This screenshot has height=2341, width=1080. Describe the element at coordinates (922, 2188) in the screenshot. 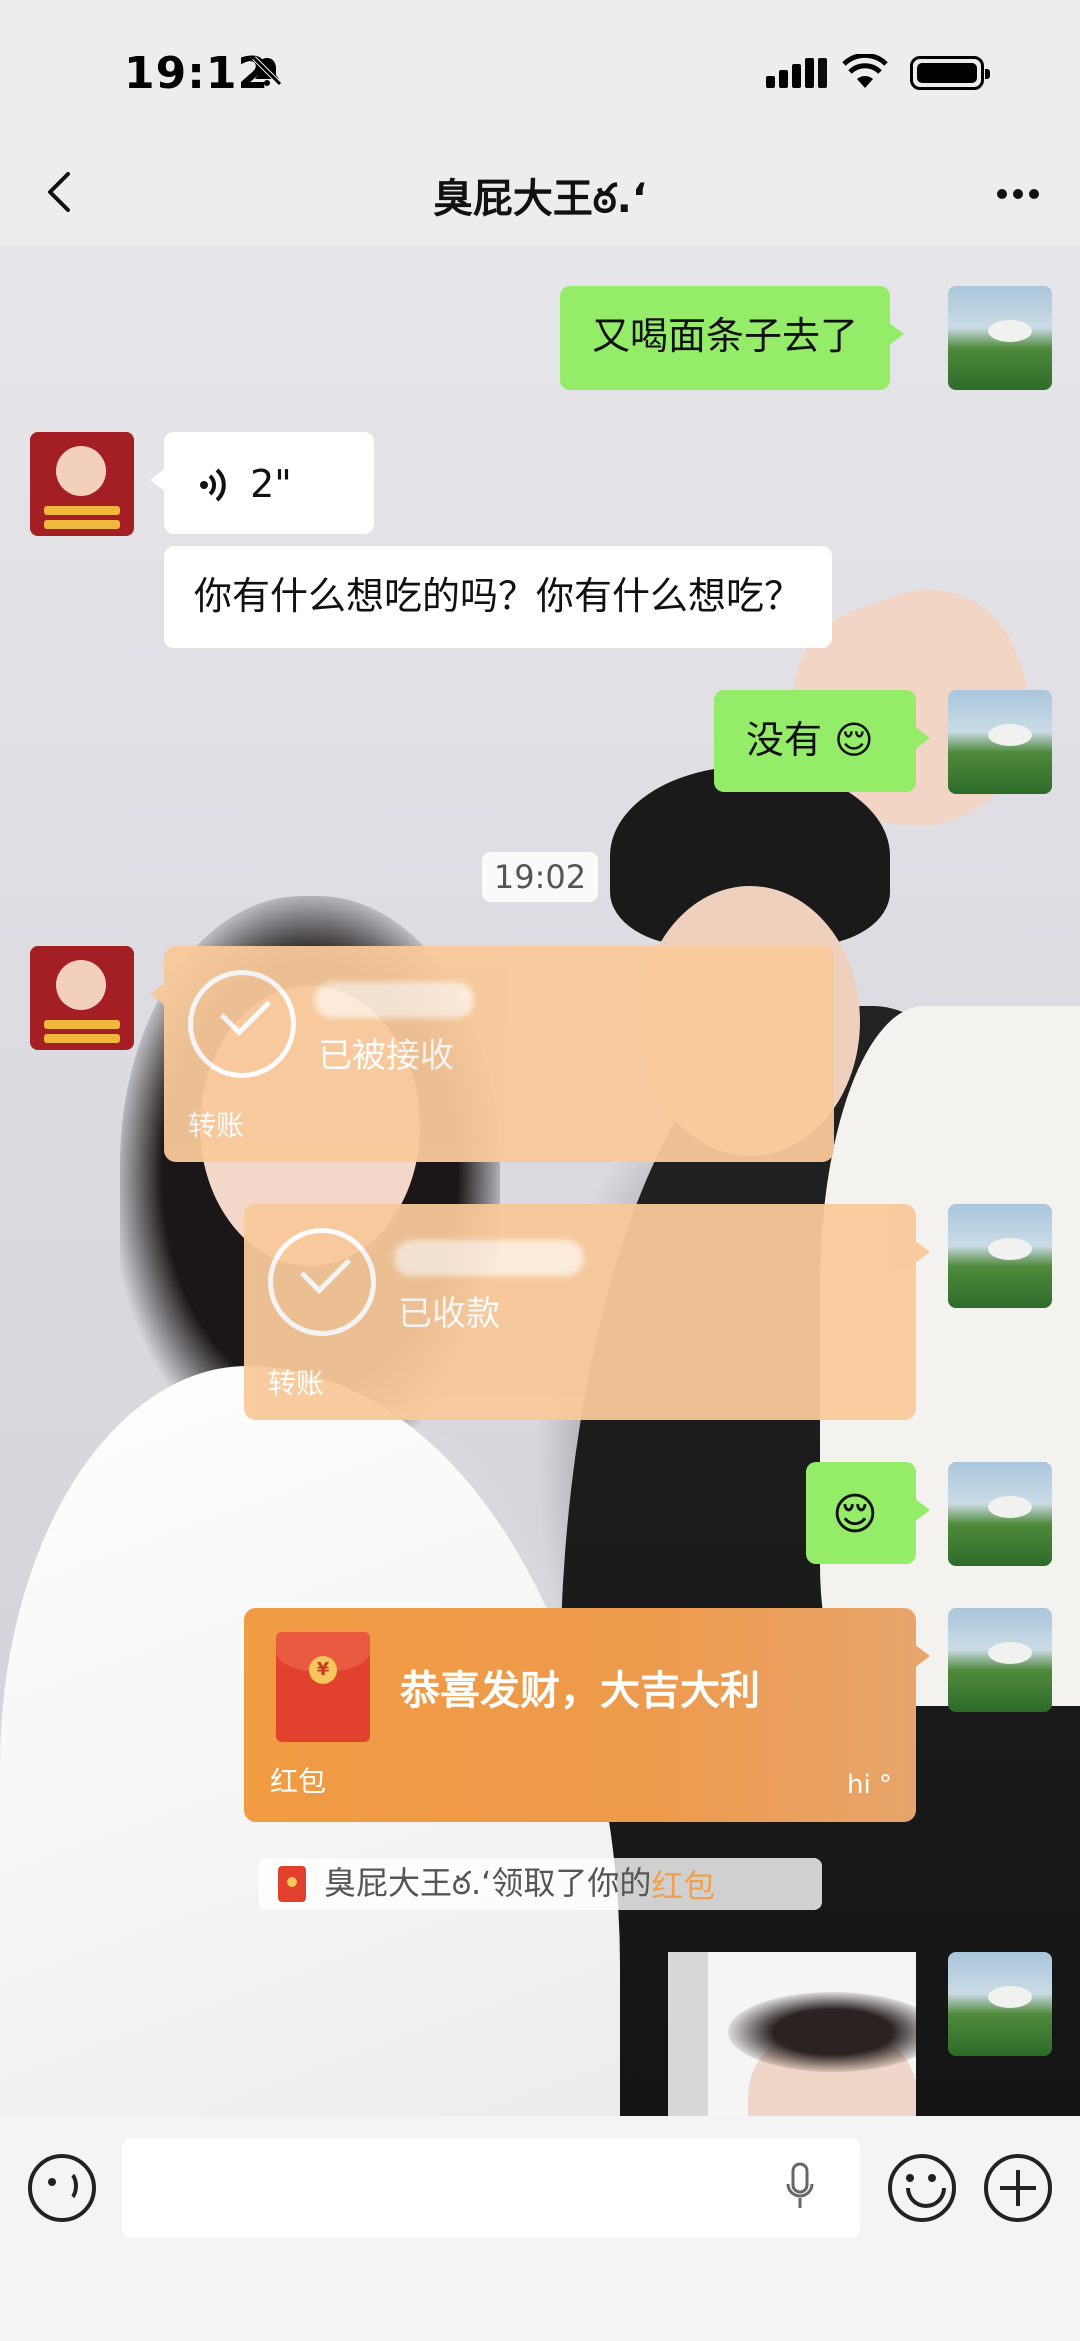

I see `emoji-icon` at that location.